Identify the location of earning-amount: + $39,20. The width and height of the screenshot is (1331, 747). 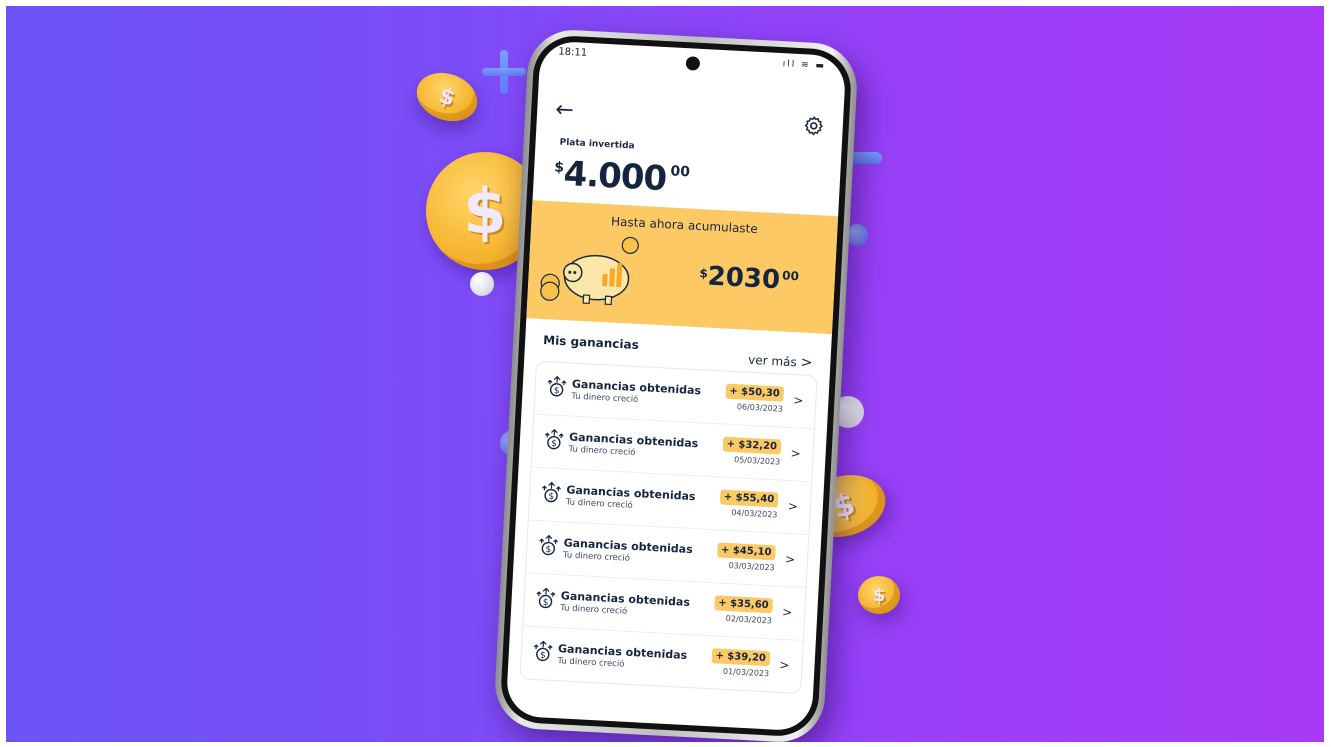
(741, 657).